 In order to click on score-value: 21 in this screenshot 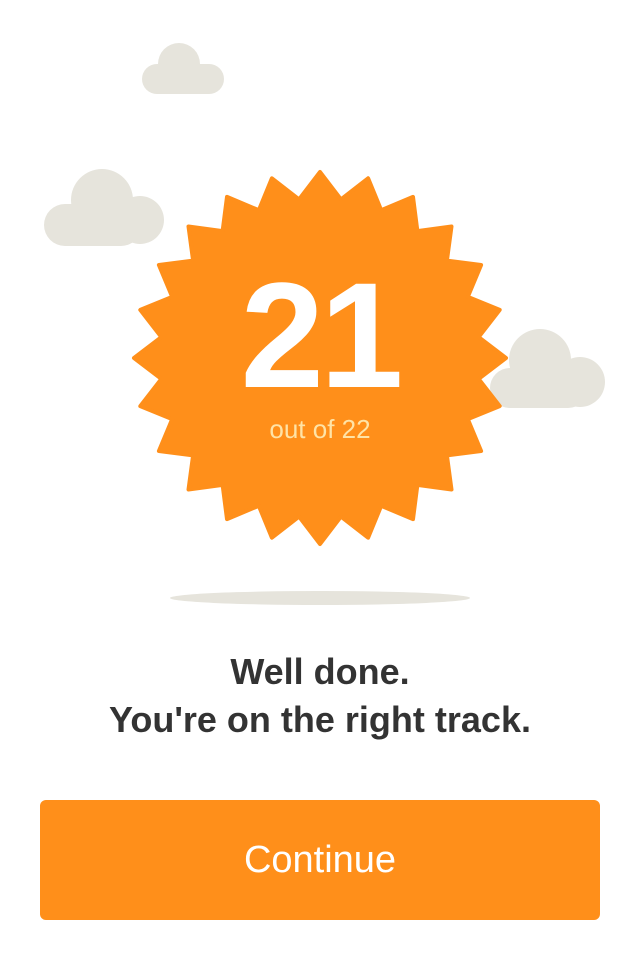, I will do `click(322, 335)`.